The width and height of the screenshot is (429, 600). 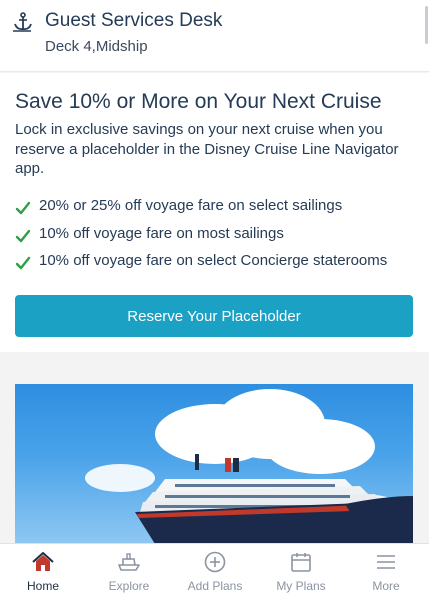 What do you see at coordinates (215, 586) in the screenshot?
I see `tab-label: Add Plans` at bounding box center [215, 586].